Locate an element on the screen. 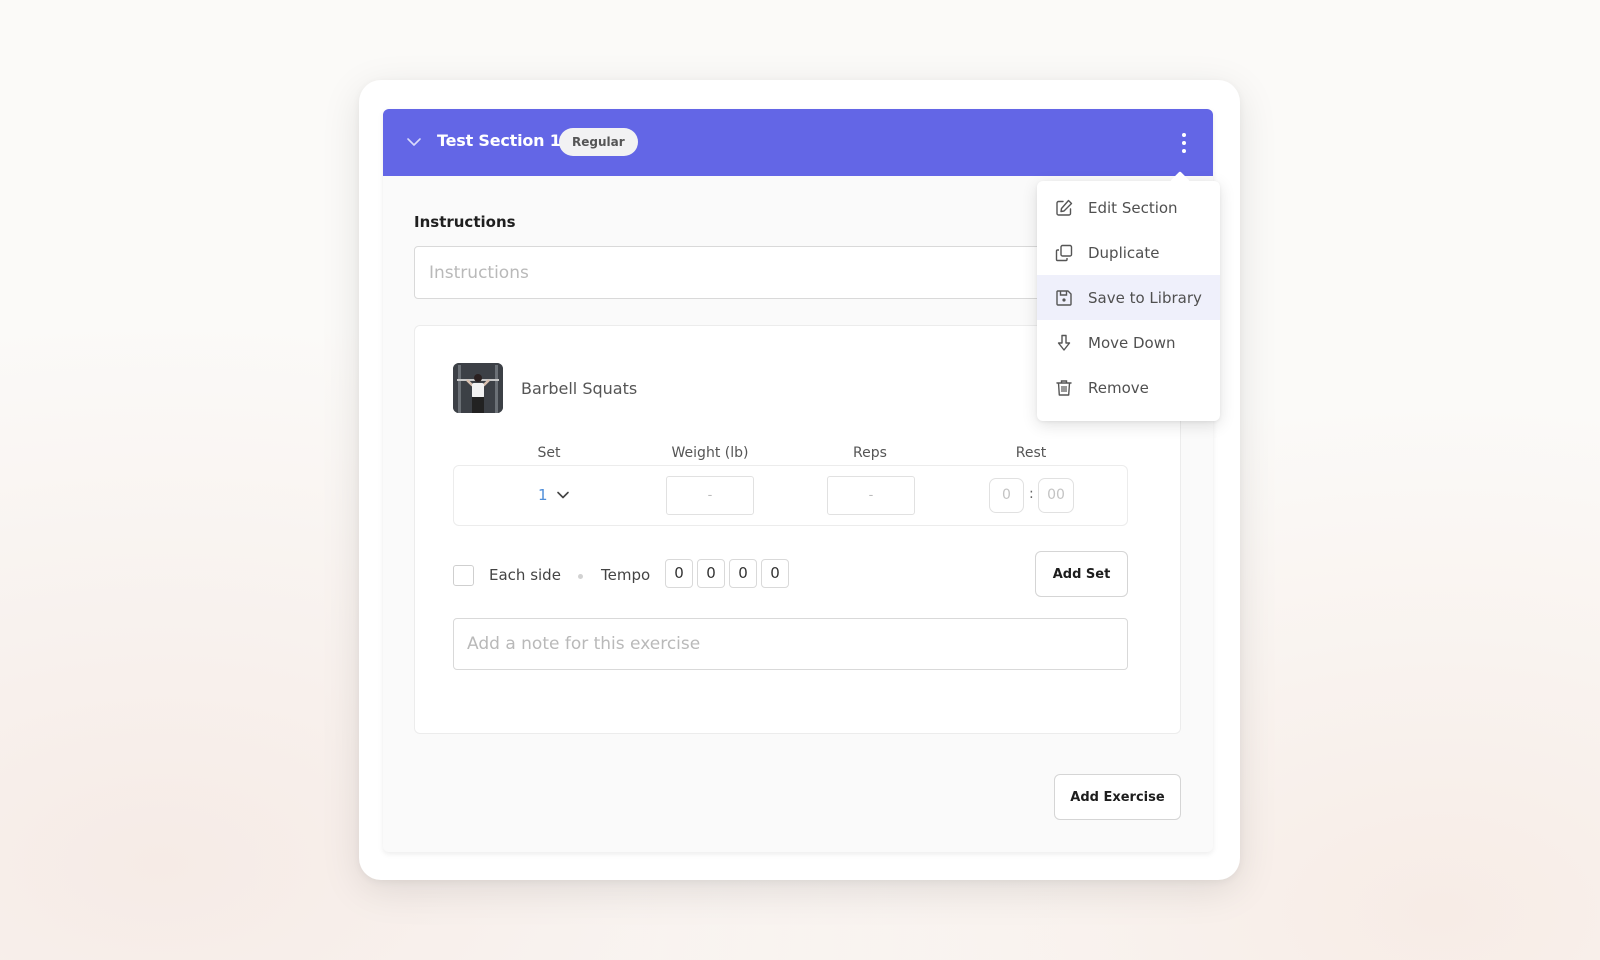 The height and width of the screenshot is (960, 1600). section-type-badge: Regular is located at coordinates (598, 142).